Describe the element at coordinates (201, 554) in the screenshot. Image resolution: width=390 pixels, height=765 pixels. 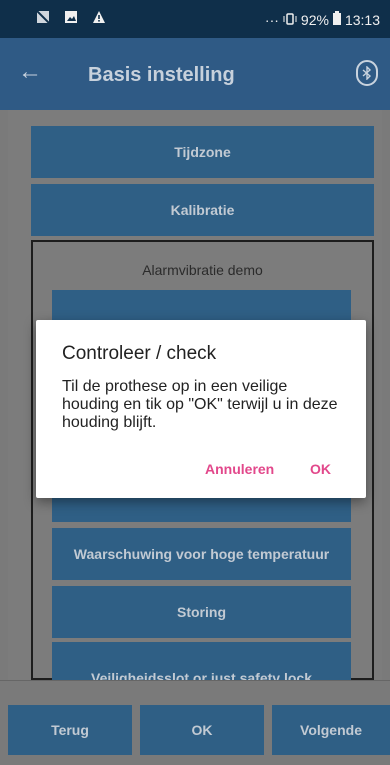
I see `demo-item-hoge-temperatuur: Waarschuwing voor hoge temperatuur` at that location.